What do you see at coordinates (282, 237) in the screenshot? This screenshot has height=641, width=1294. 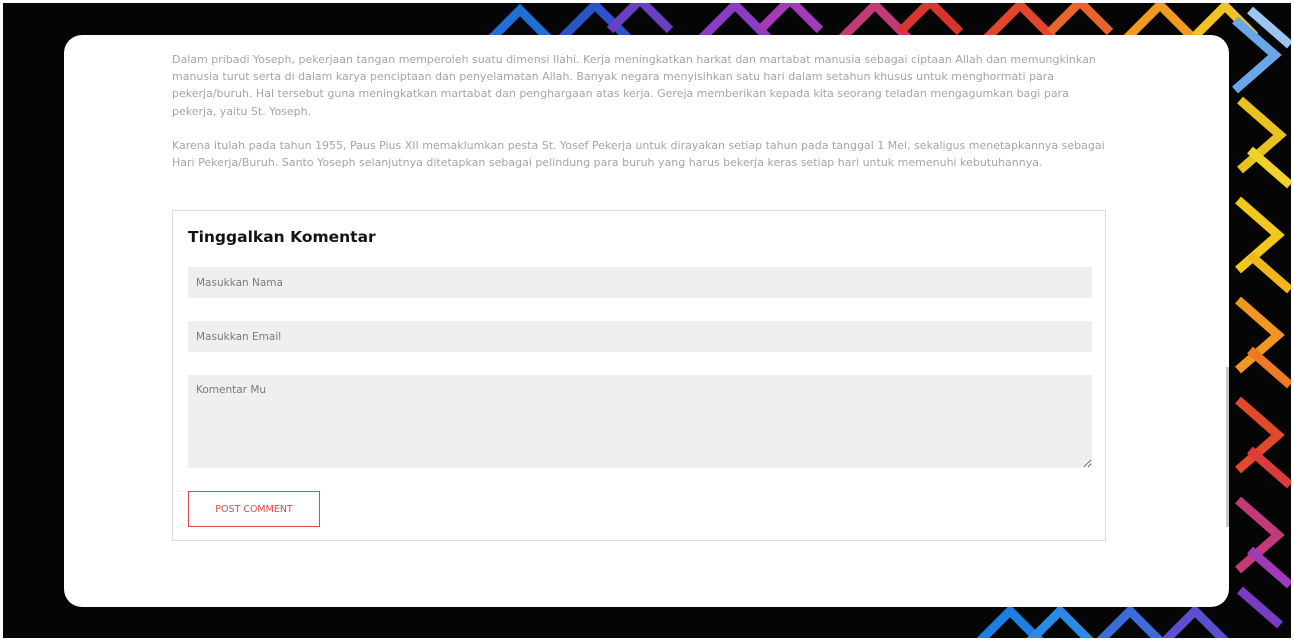 I see `comment-form-title: Tinggalkan Komentar` at bounding box center [282, 237].